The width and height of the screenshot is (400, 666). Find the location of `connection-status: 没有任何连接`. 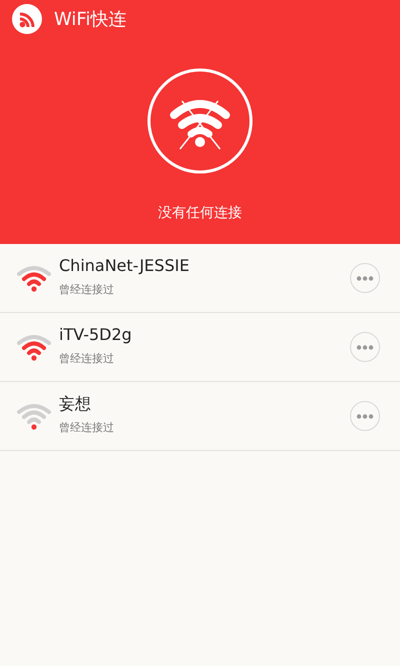

connection-status: 没有任何连接 is located at coordinates (200, 213).